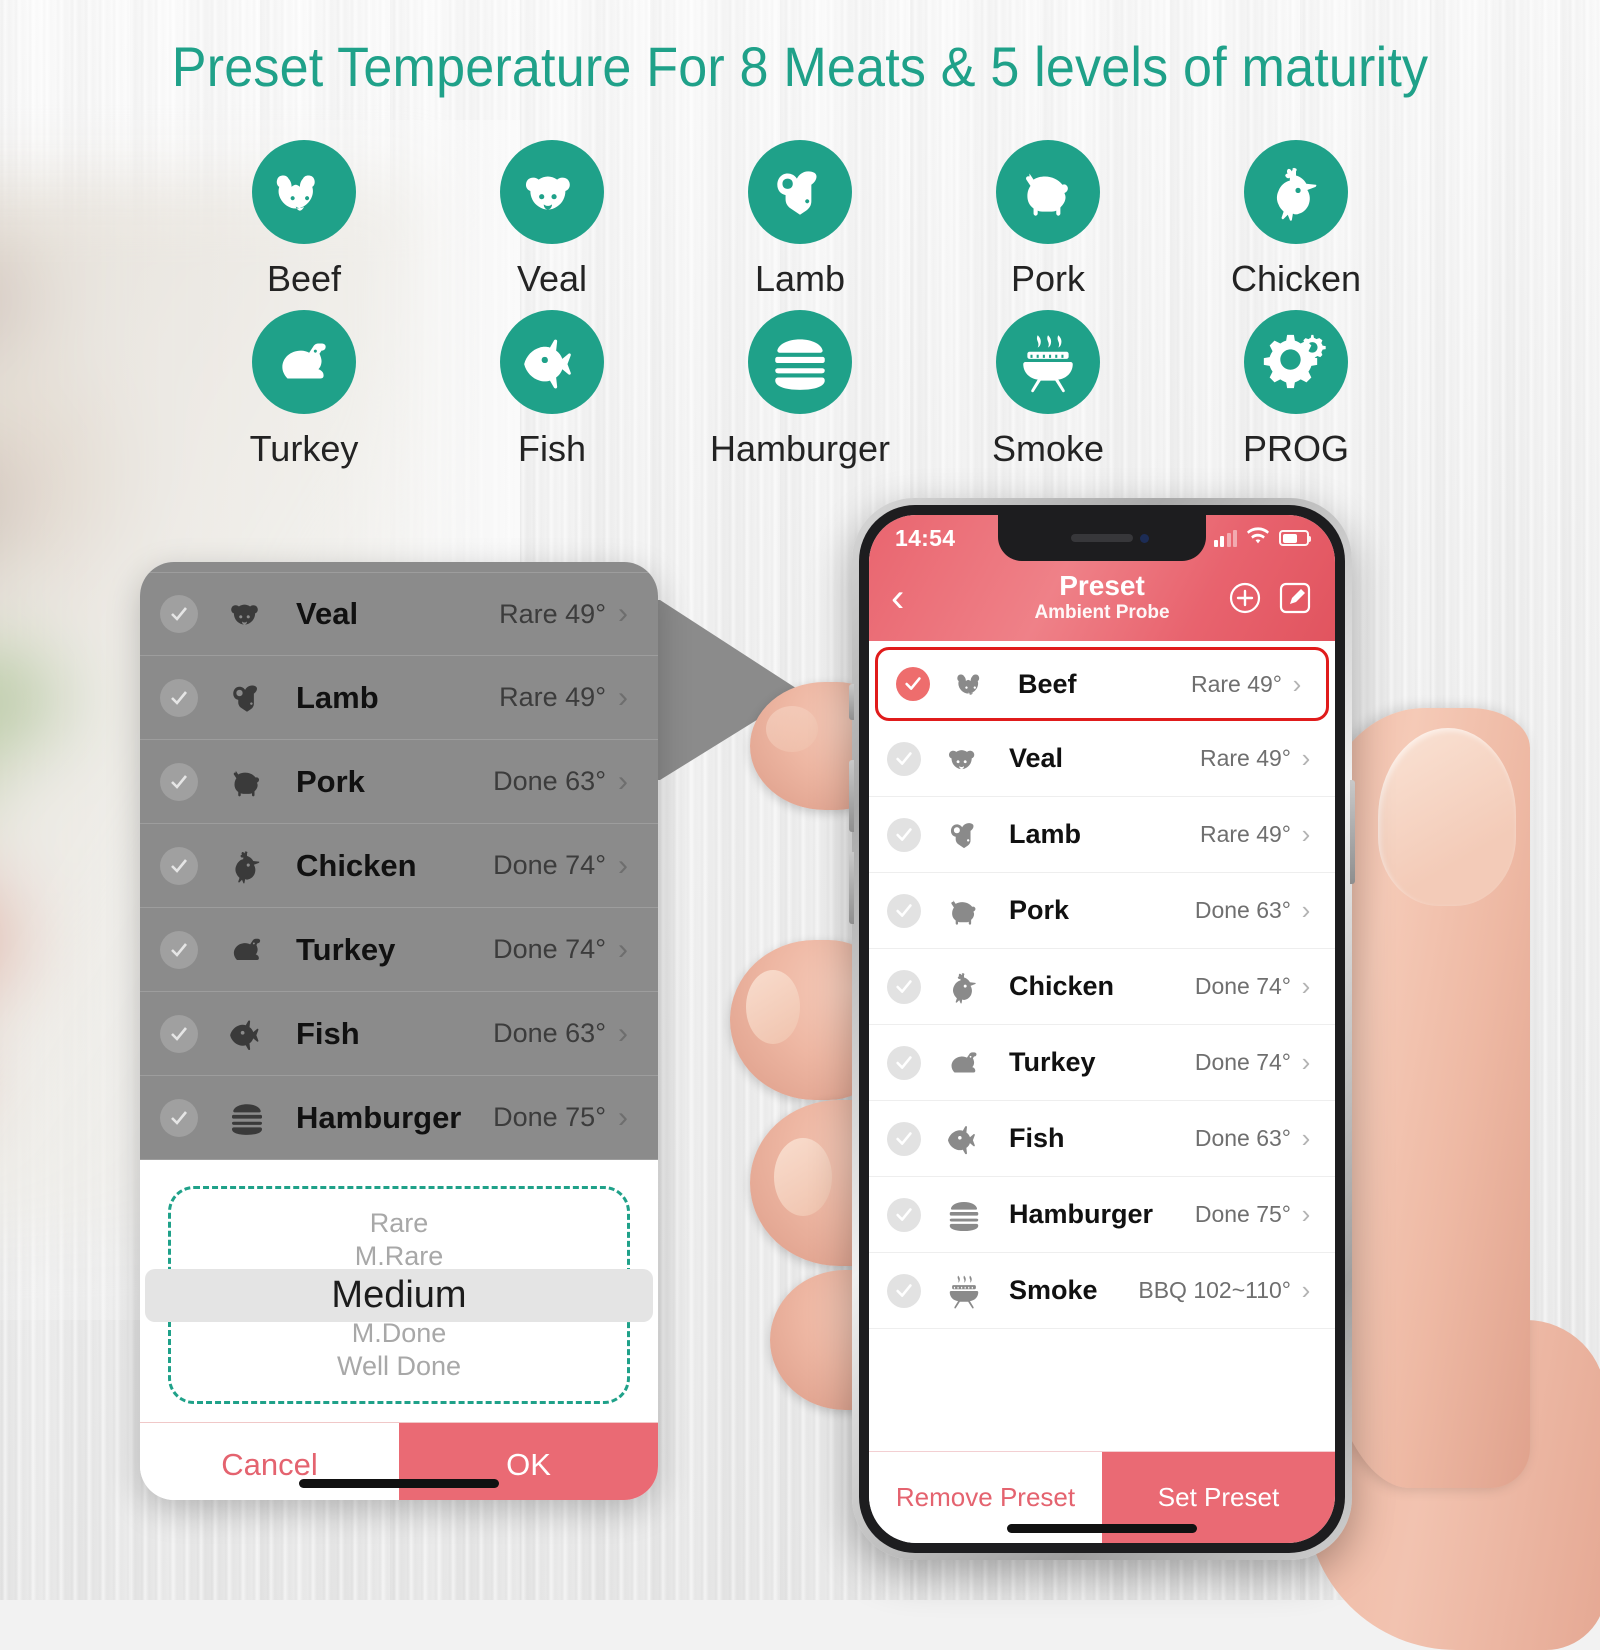 This screenshot has height=1650, width=1600. I want to click on table-row: Chicken Done 74° ›, so click(1102, 987).